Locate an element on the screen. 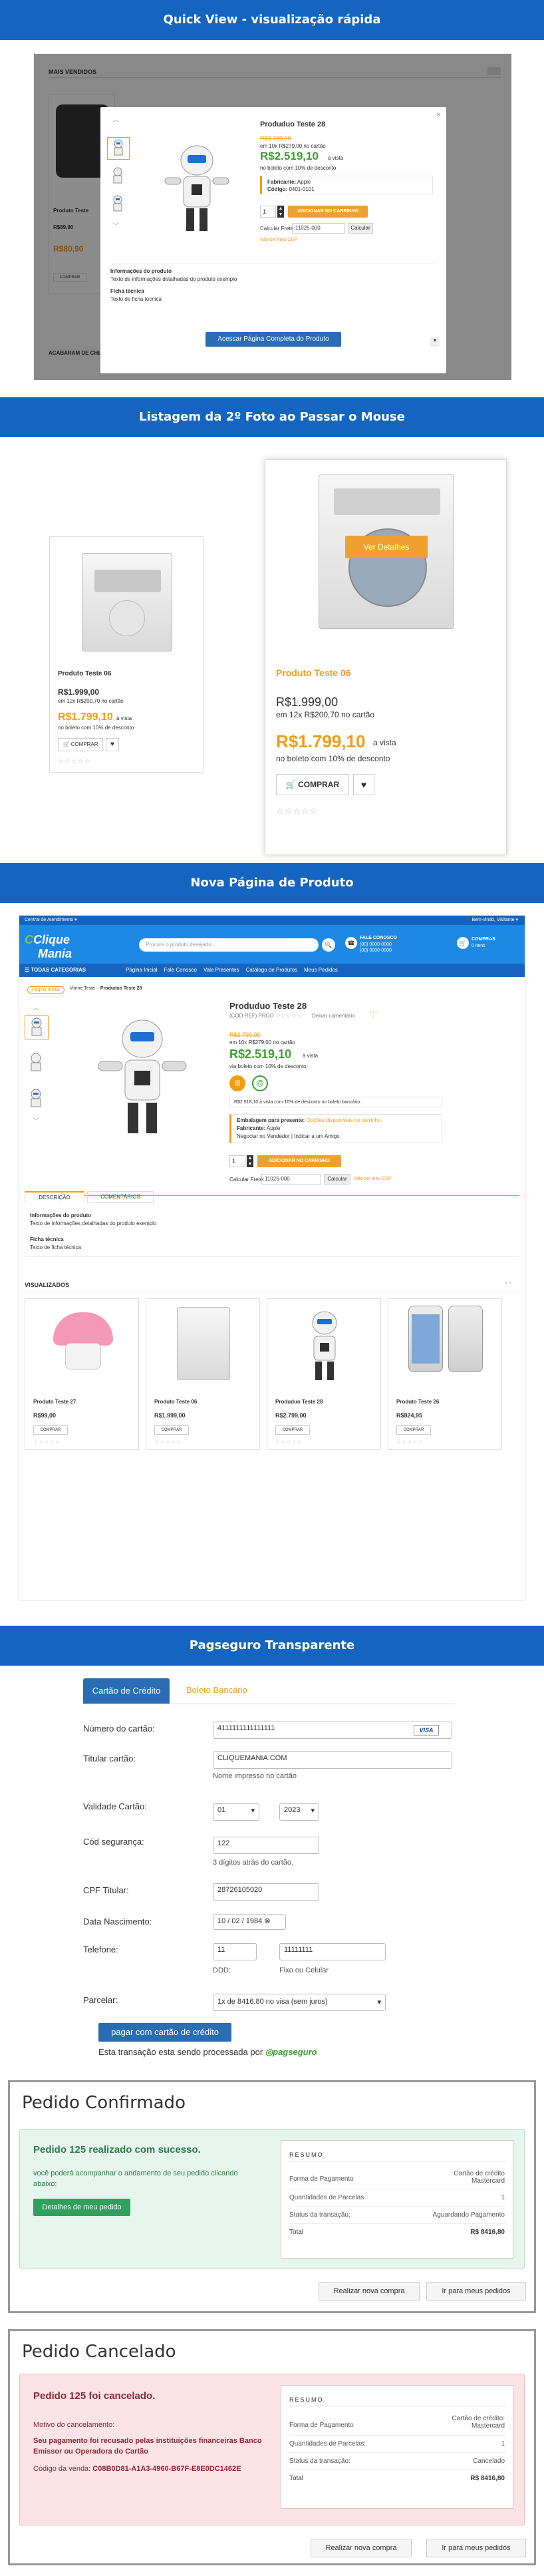 This screenshot has width=544, height=2576. tab-comments: COMENTÁRIOS is located at coordinates (120, 1197).